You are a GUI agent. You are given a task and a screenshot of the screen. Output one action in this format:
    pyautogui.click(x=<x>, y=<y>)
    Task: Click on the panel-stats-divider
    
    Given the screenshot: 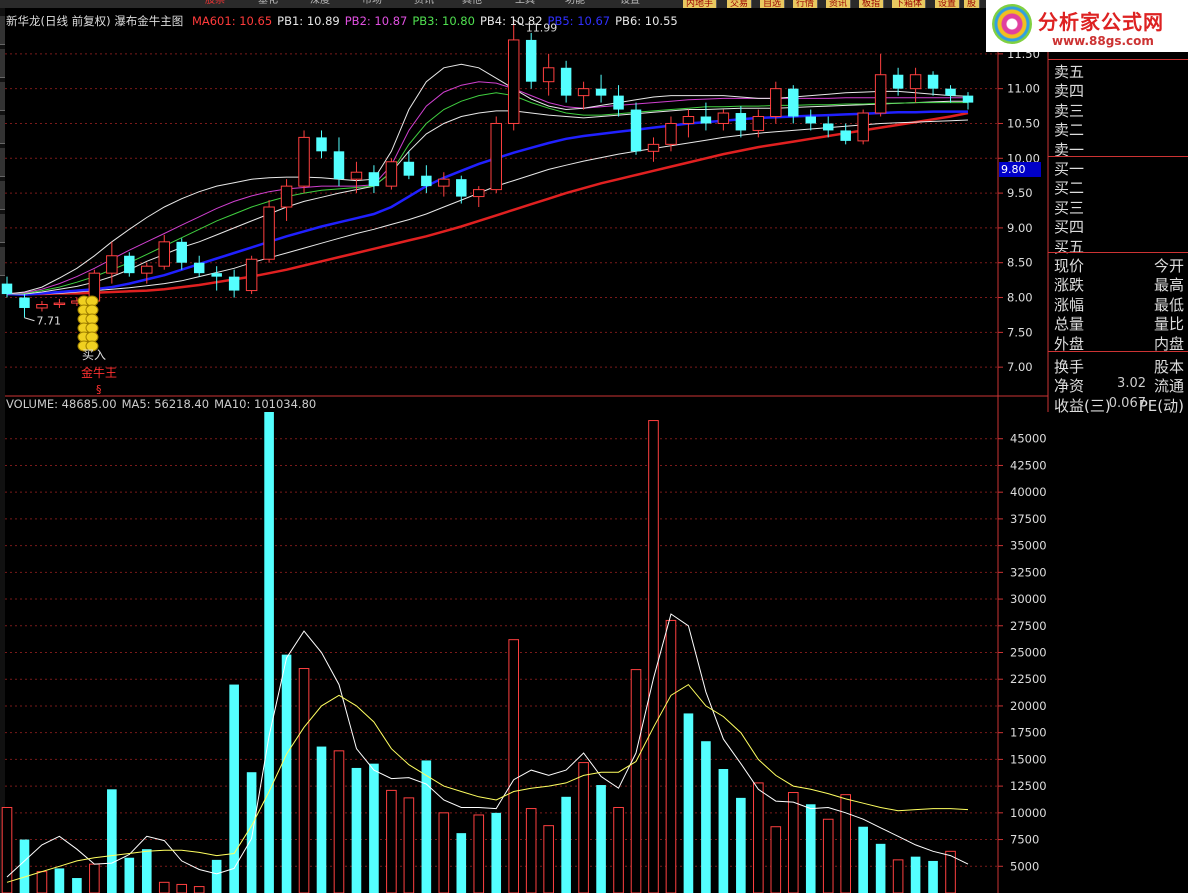 What is the action you would take?
    pyautogui.click(x=1118, y=351)
    